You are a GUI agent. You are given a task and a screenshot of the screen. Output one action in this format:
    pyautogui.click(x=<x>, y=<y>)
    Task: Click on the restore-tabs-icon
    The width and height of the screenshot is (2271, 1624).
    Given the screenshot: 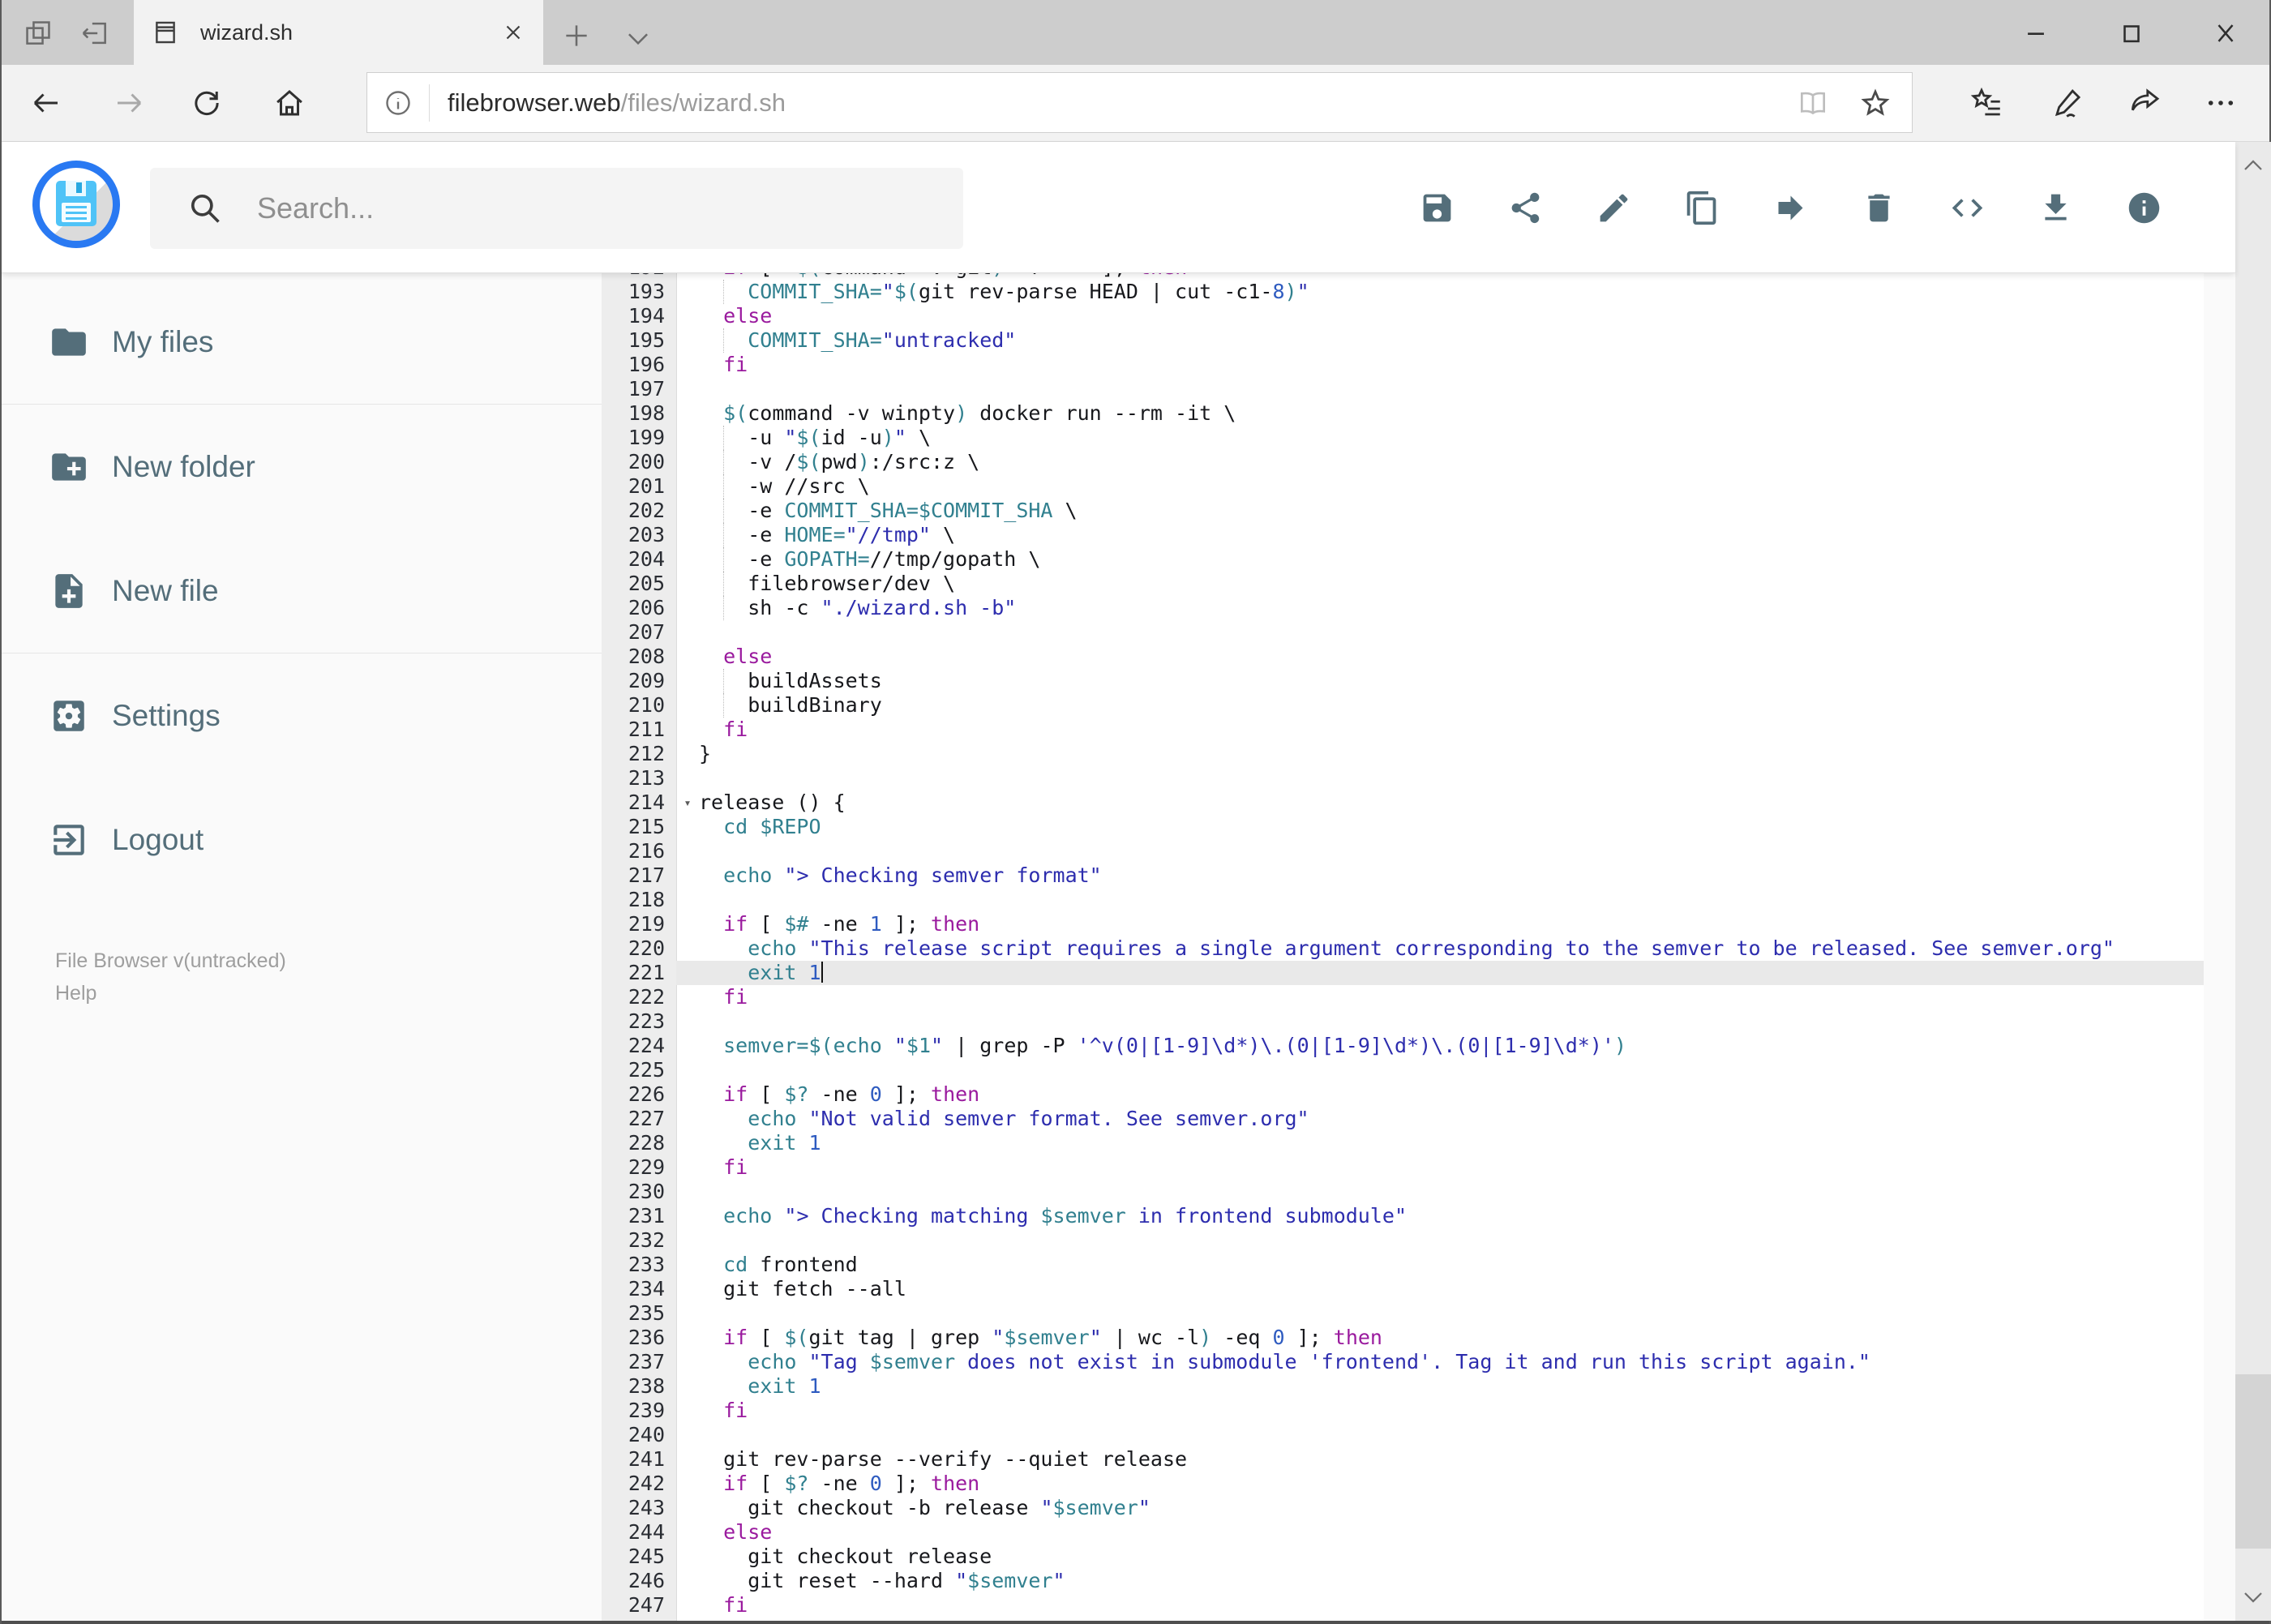 What is the action you would take?
    pyautogui.click(x=95, y=34)
    